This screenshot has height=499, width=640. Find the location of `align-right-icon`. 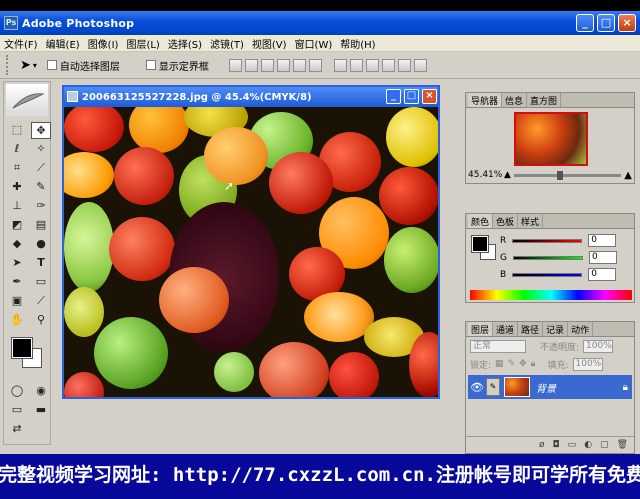

align-right-icon is located at coordinates (315, 65).